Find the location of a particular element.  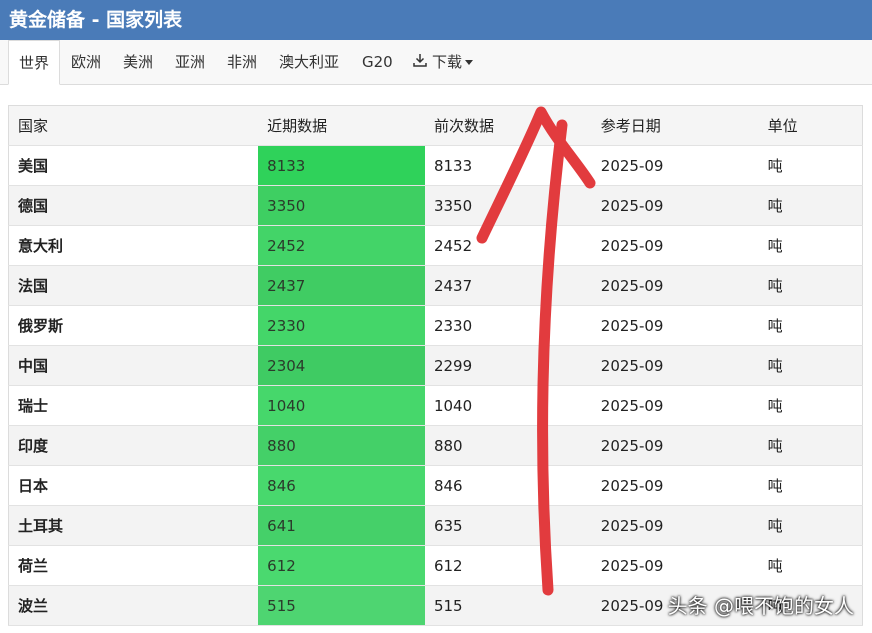

table-row: 美国 8133 8133 2025-09 吨 is located at coordinates (435, 165).